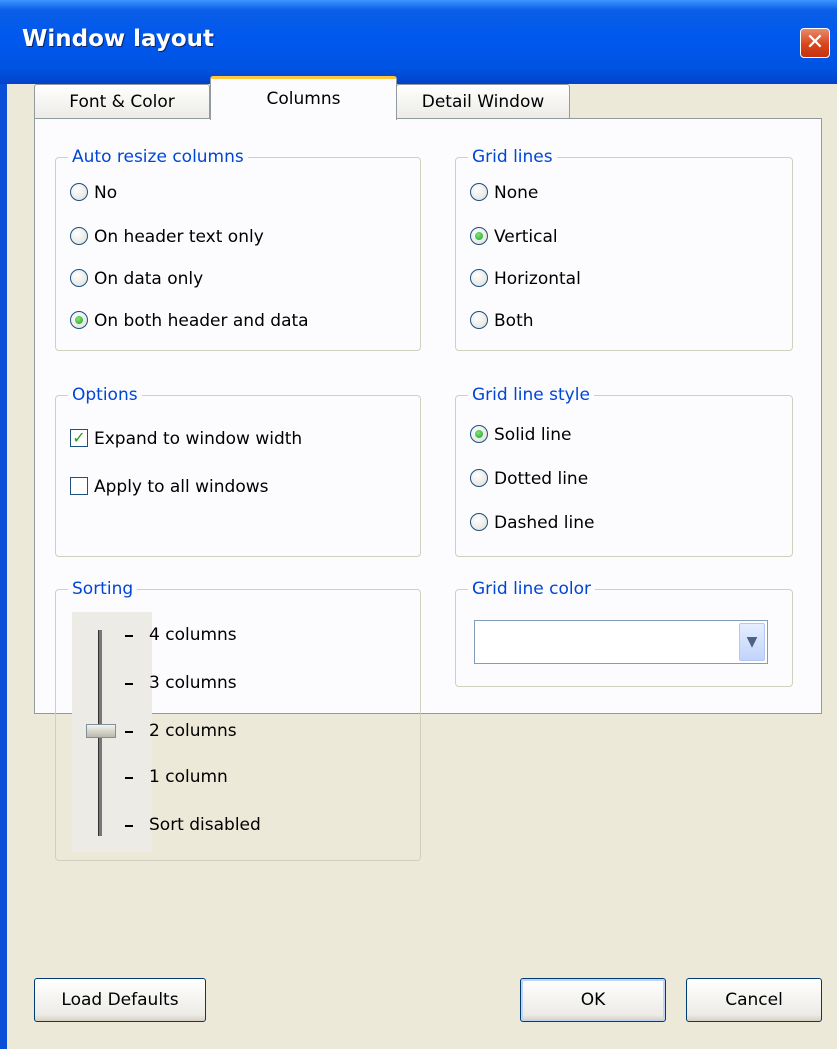 This screenshot has height=1049, width=837. Describe the element at coordinates (754, 1000) in the screenshot. I see `cancel-button: Cancel` at that location.